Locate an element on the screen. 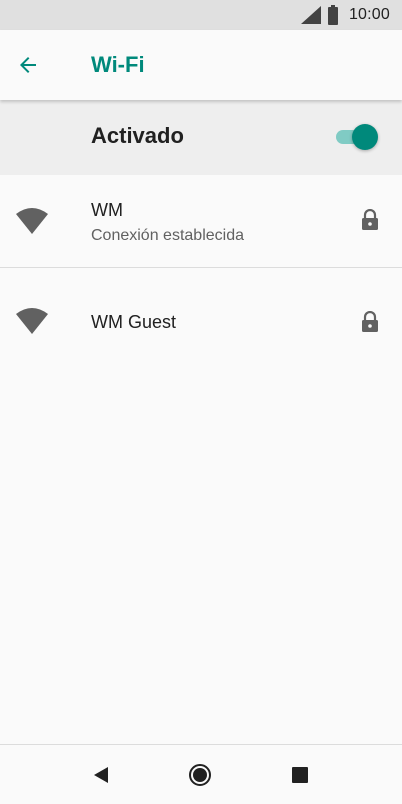  status-bar: 10:00 is located at coordinates (201, 15).